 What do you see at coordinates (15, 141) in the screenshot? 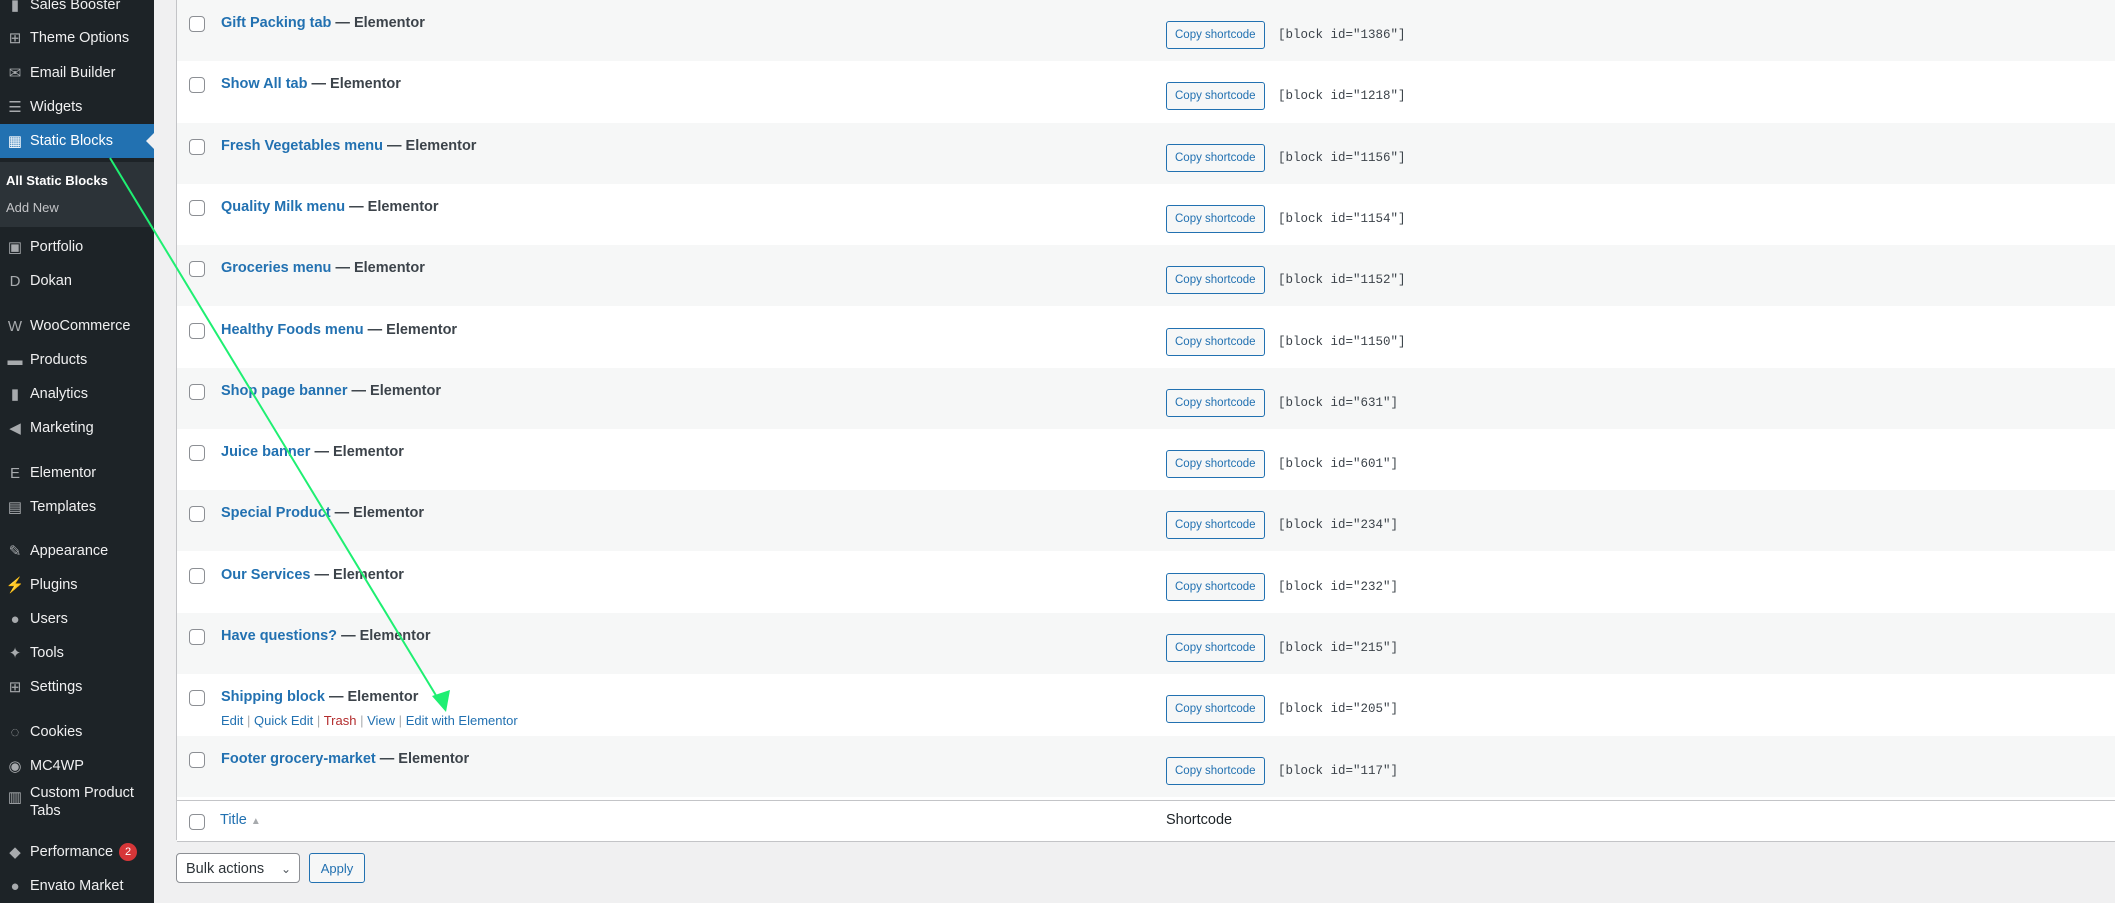
I see `table-icon: ▦` at bounding box center [15, 141].